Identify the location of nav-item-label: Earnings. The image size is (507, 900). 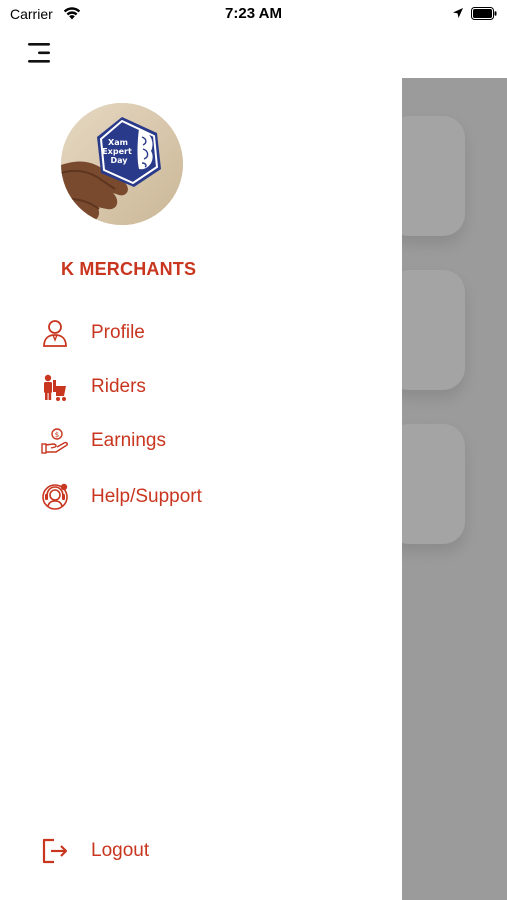
(128, 440).